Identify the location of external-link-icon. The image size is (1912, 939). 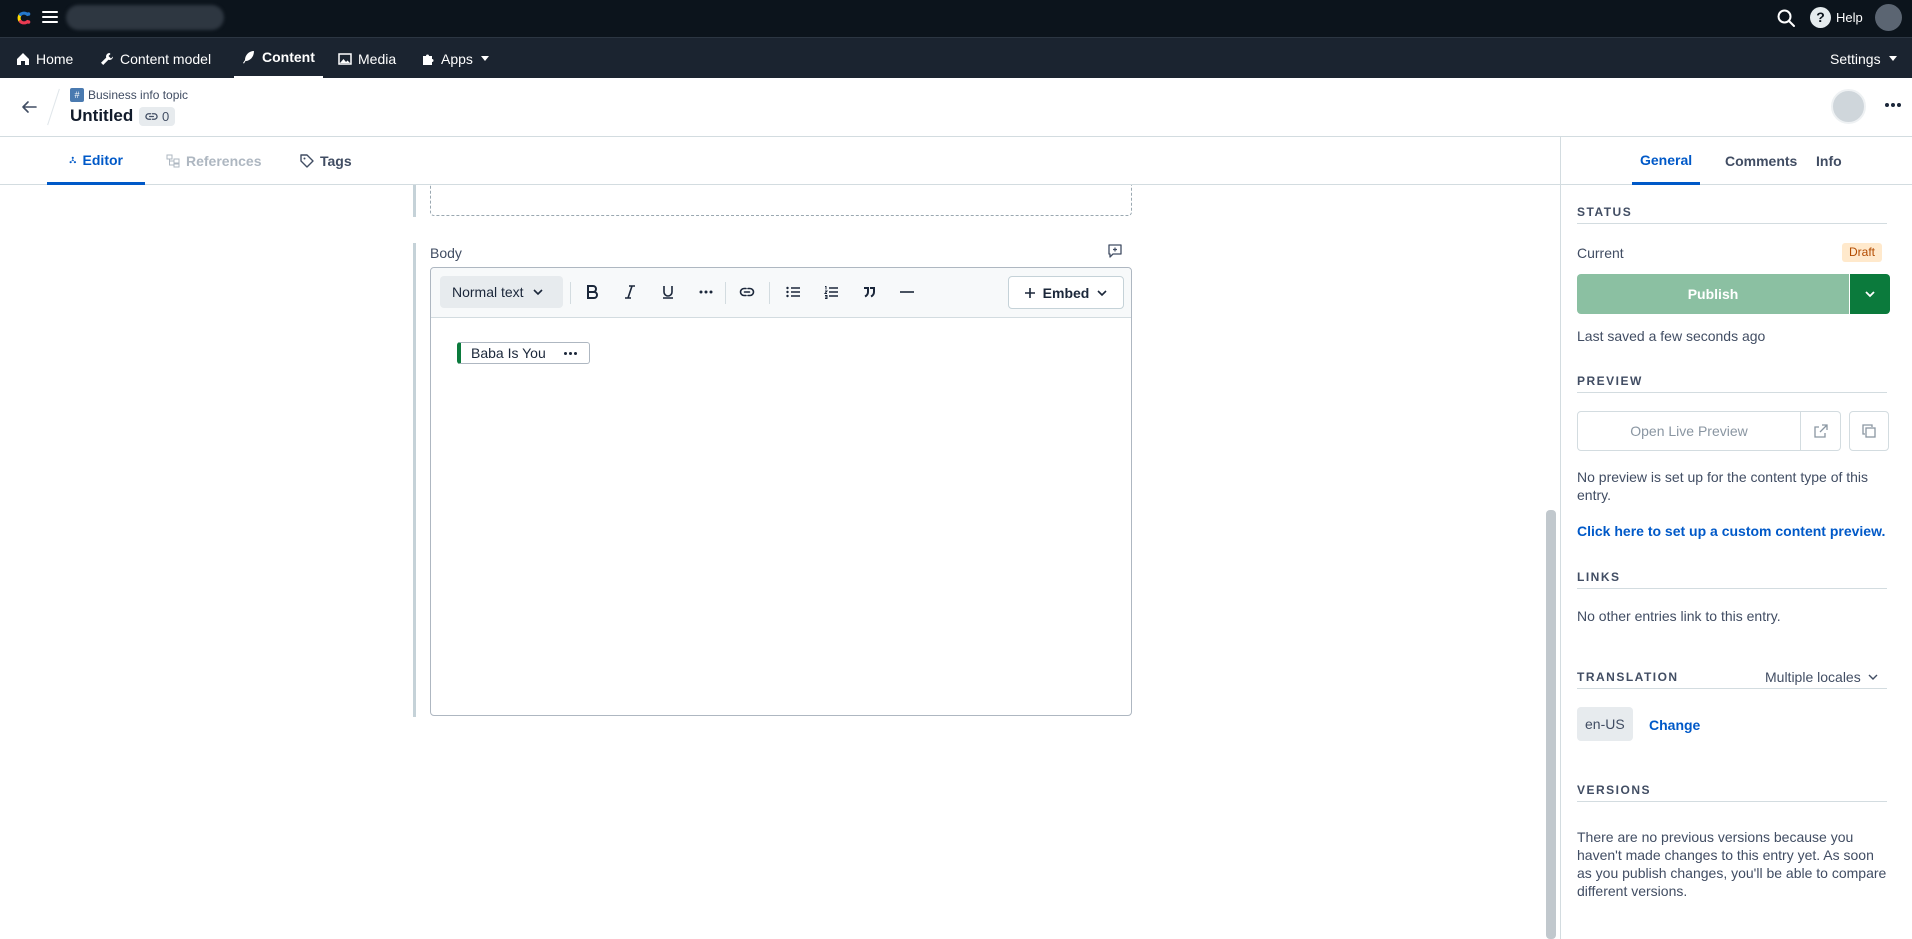
(1820, 431).